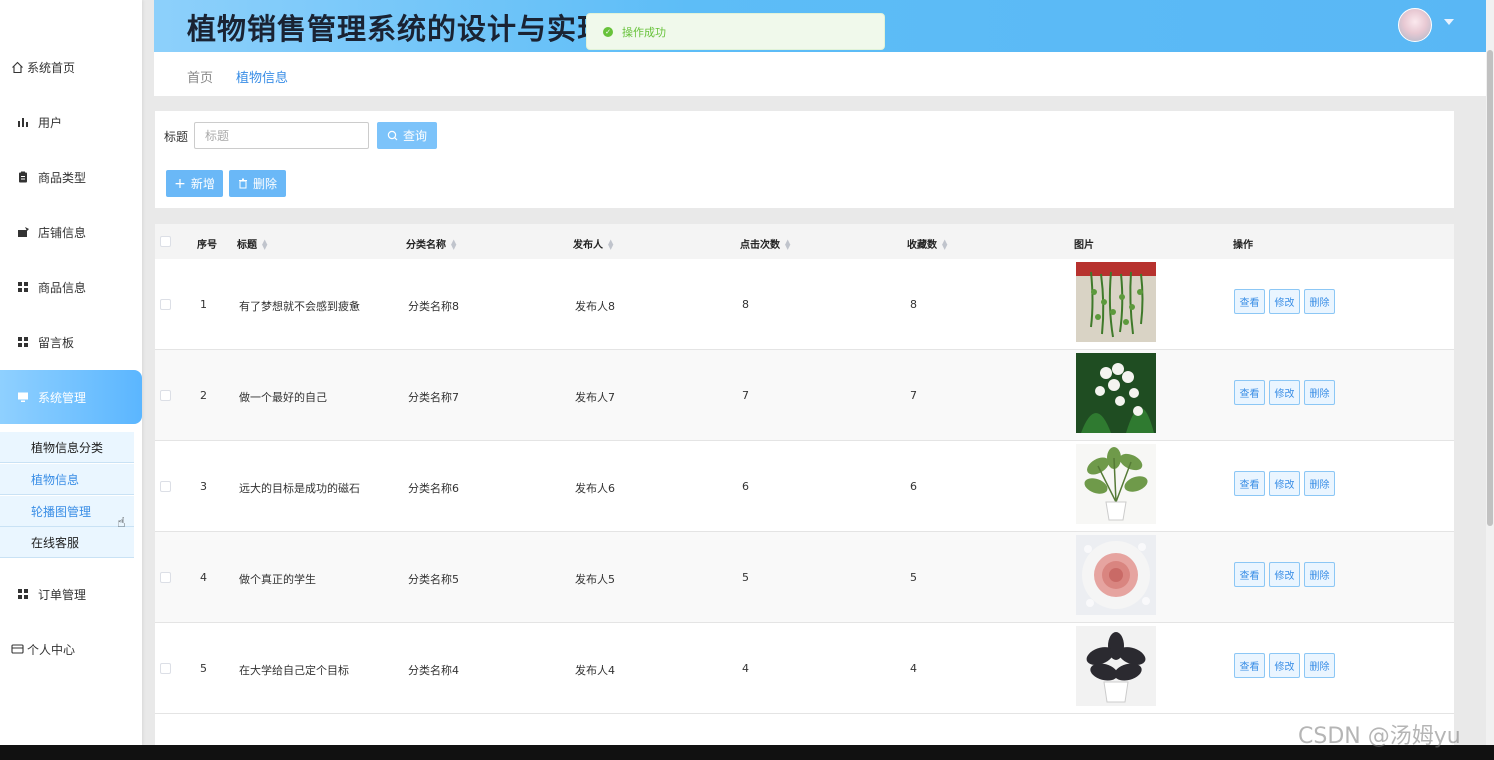  Describe the element at coordinates (71, 232) in the screenshot. I see `sidebar-item-store: 店铺信息` at that location.